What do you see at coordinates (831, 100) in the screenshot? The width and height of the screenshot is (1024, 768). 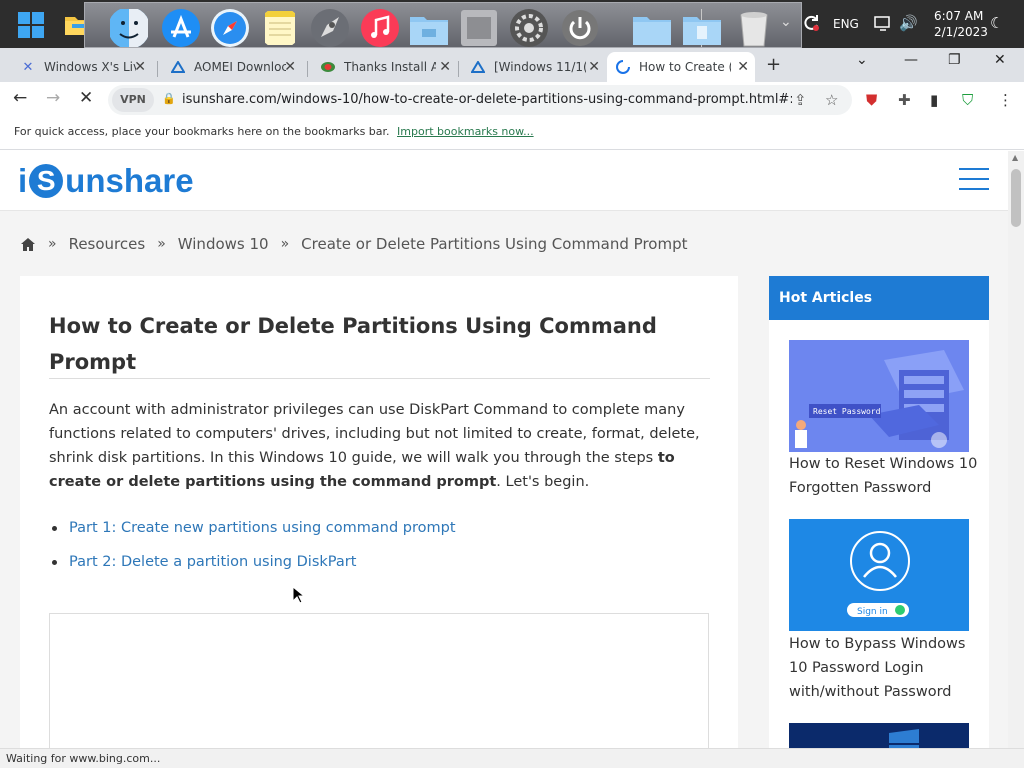 I see `bookmark-star-icon: ☆` at bounding box center [831, 100].